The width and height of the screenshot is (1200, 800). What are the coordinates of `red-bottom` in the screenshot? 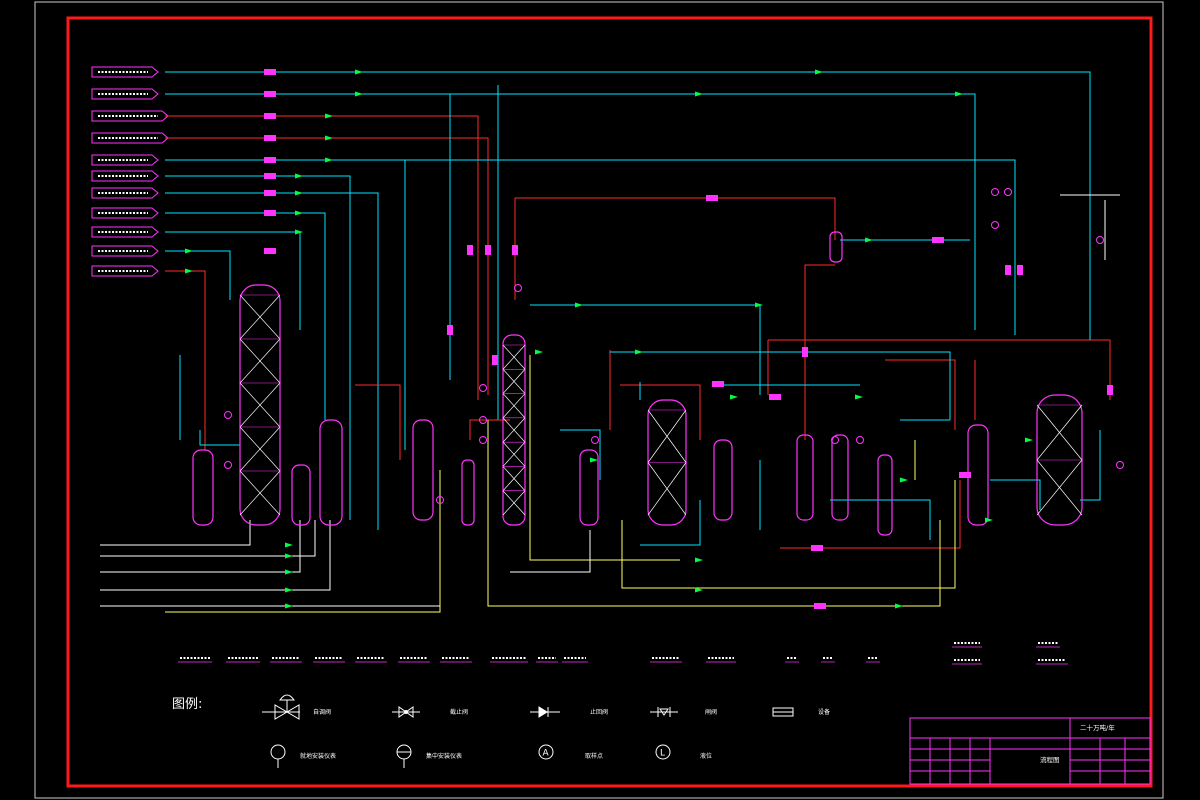 It's located at (870, 514).